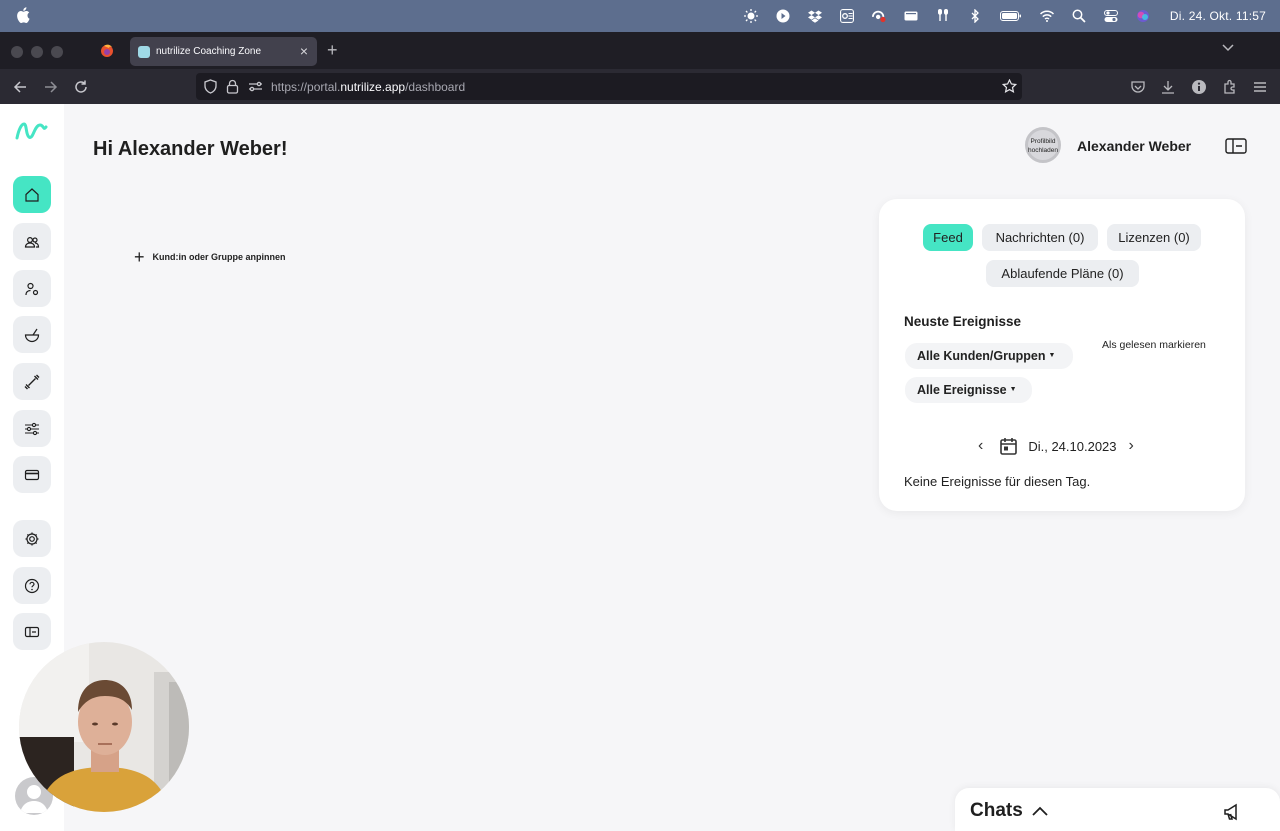 The width and height of the screenshot is (1280, 831). I want to click on users-icon, so click(32, 242).